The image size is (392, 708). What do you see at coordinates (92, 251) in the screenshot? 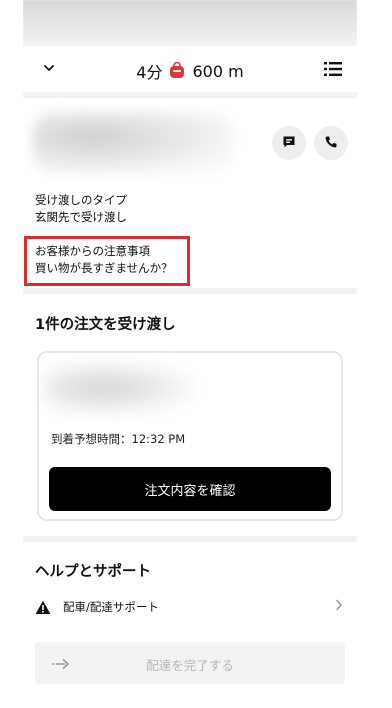
I see `customer-note-label: お客様からの注意事項` at bounding box center [92, 251].